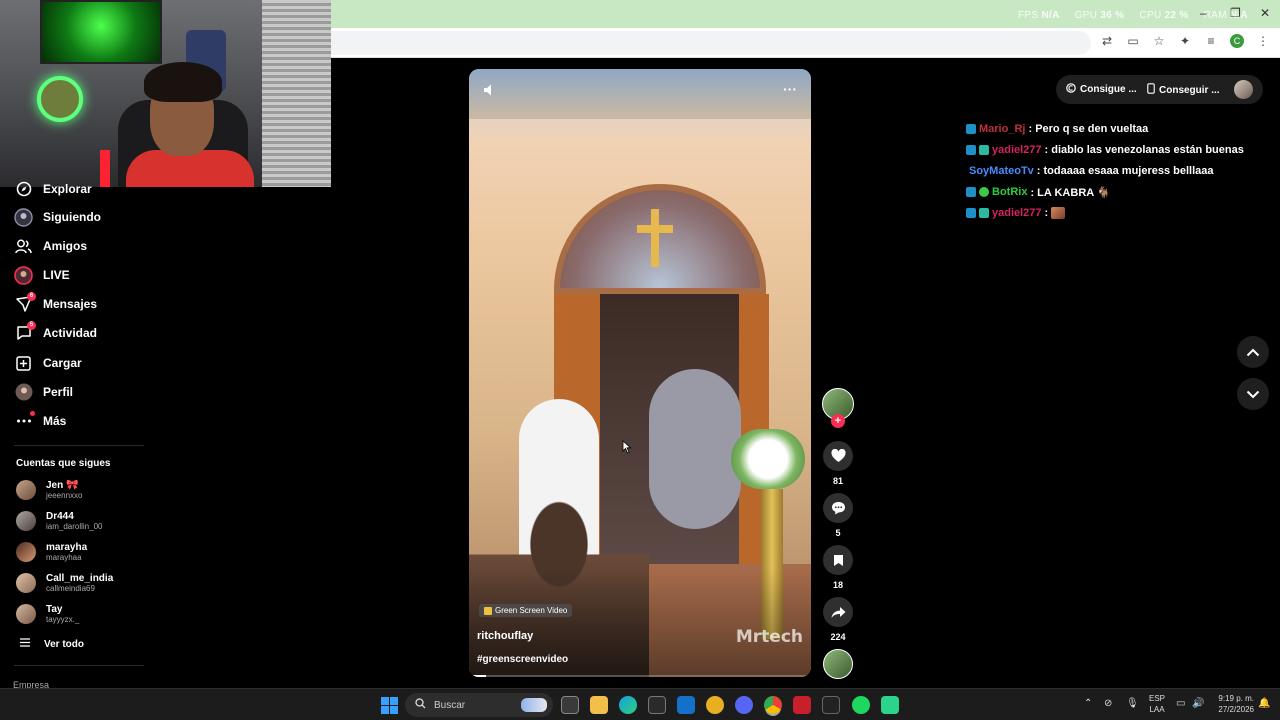  I want to click on volume-icon, so click(490, 90).